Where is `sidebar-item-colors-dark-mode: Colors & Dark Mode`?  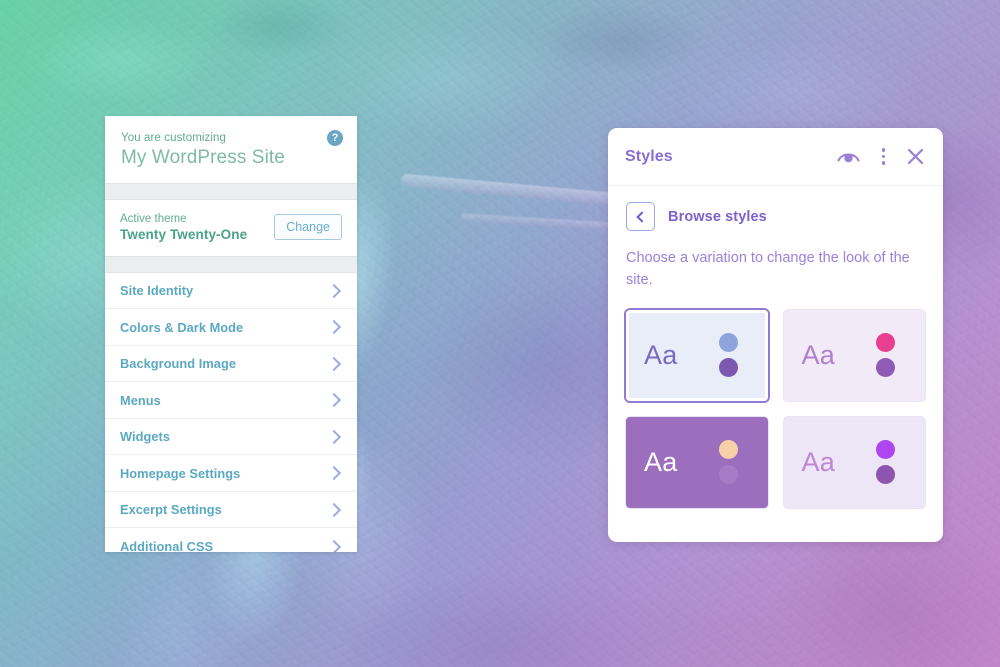
sidebar-item-colors-dark-mode: Colors & Dark Mode is located at coordinates (231, 327).